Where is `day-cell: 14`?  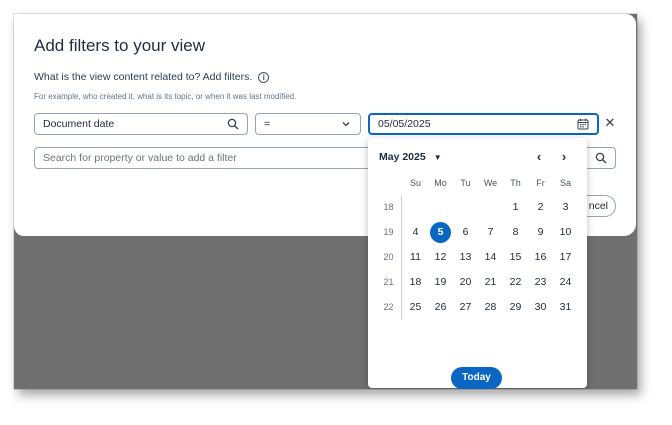
day-cell: 14 is located at coordinates (490, 257).